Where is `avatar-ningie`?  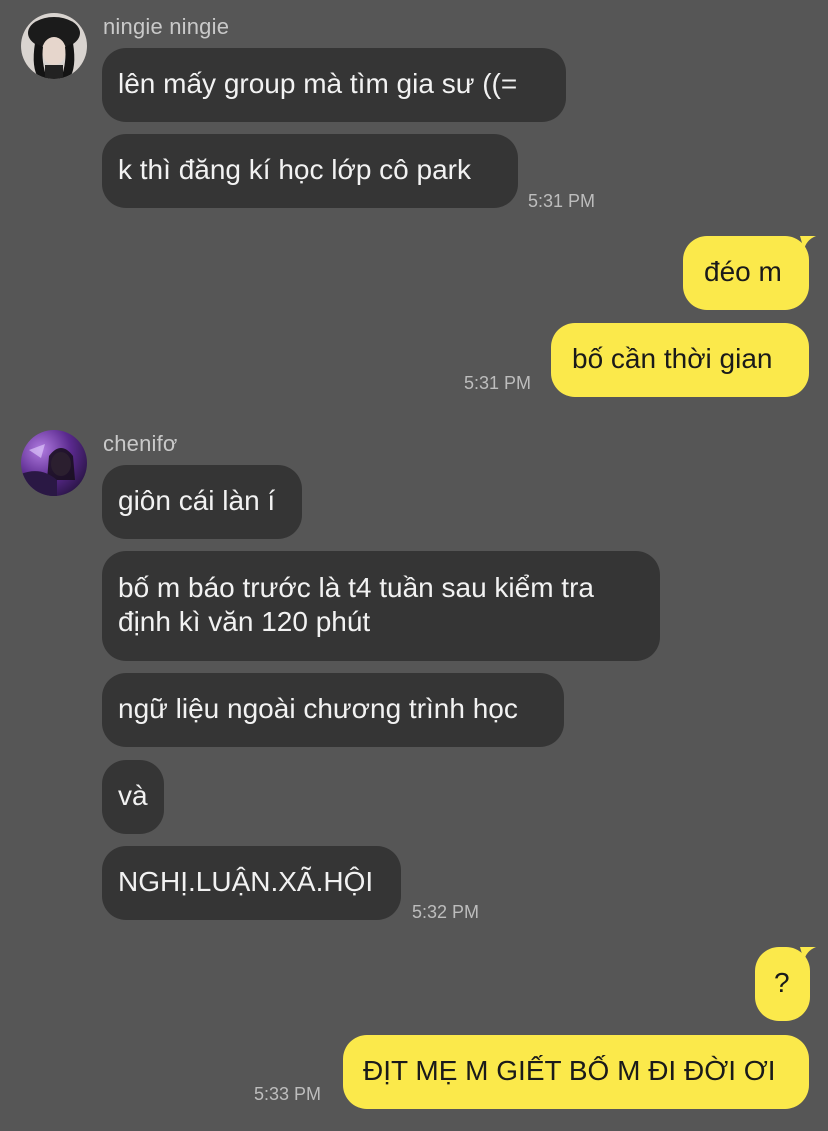
avatar-ningie is located at coordinates (54, 46).